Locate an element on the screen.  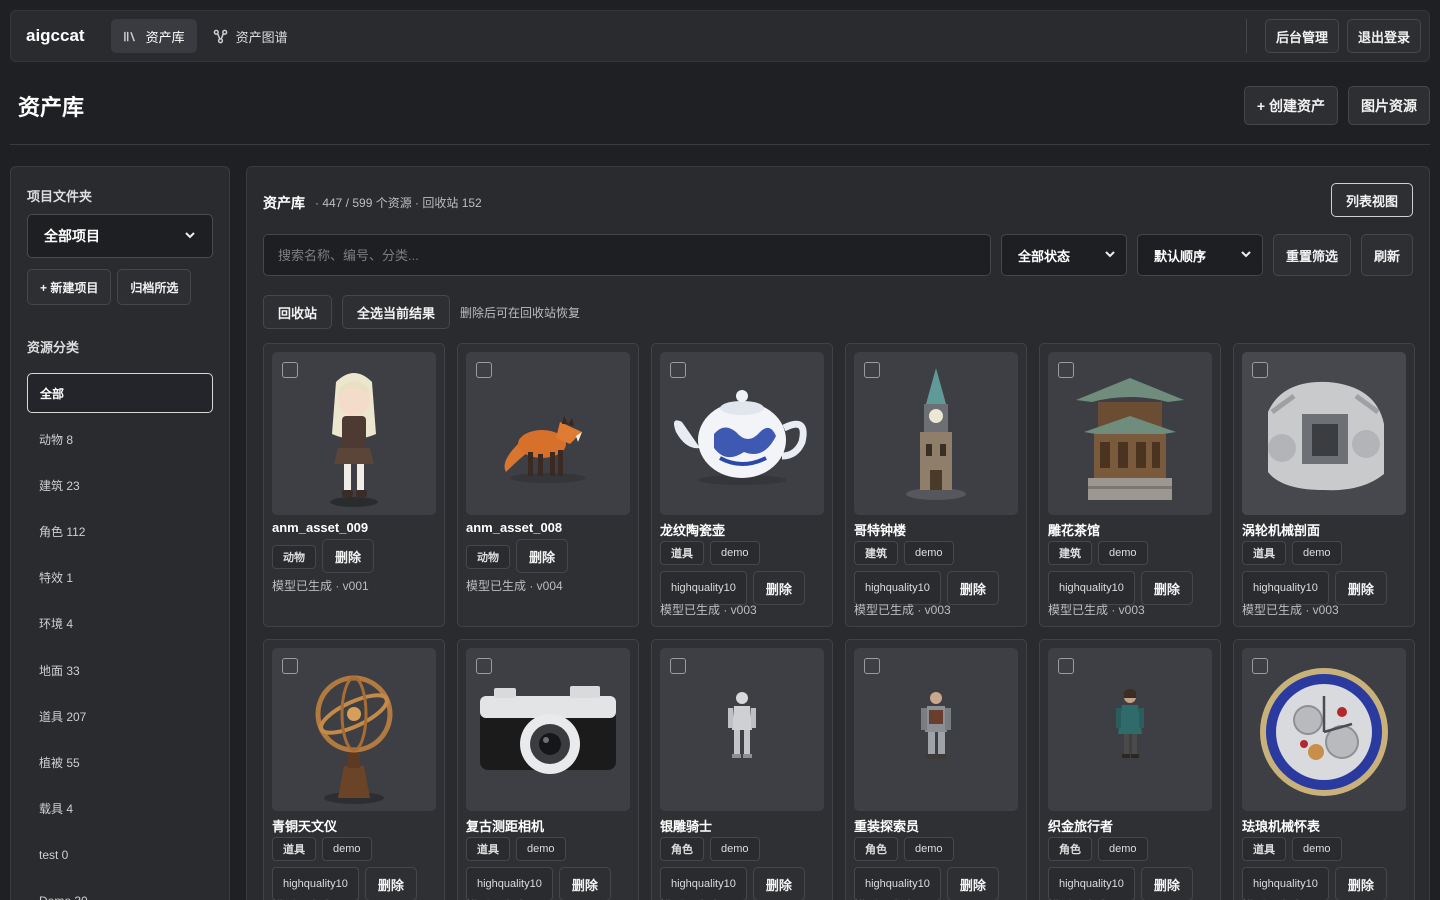
asset-card: anm_asset_008 动物 删除 模型已生成 · v004 is located at coordinates (548, 485).